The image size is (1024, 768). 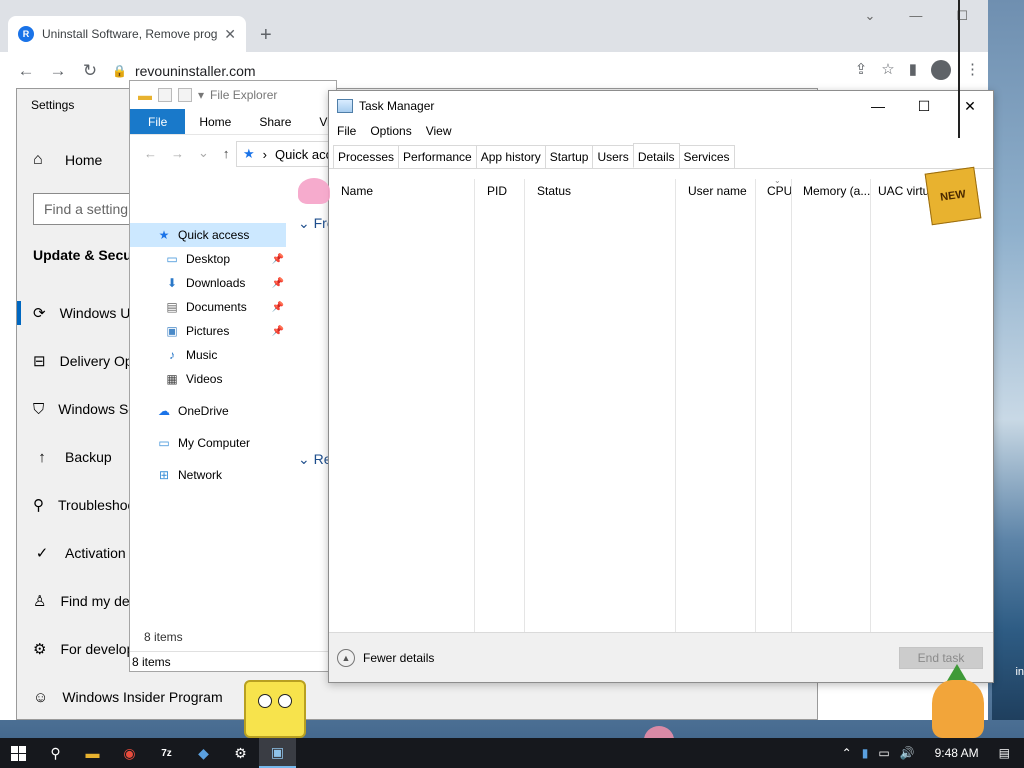 What do you see at coordinates (913, 70) in the screenshot?
I see `side-panel-icon: ▮` at bounding box center [913, 70].